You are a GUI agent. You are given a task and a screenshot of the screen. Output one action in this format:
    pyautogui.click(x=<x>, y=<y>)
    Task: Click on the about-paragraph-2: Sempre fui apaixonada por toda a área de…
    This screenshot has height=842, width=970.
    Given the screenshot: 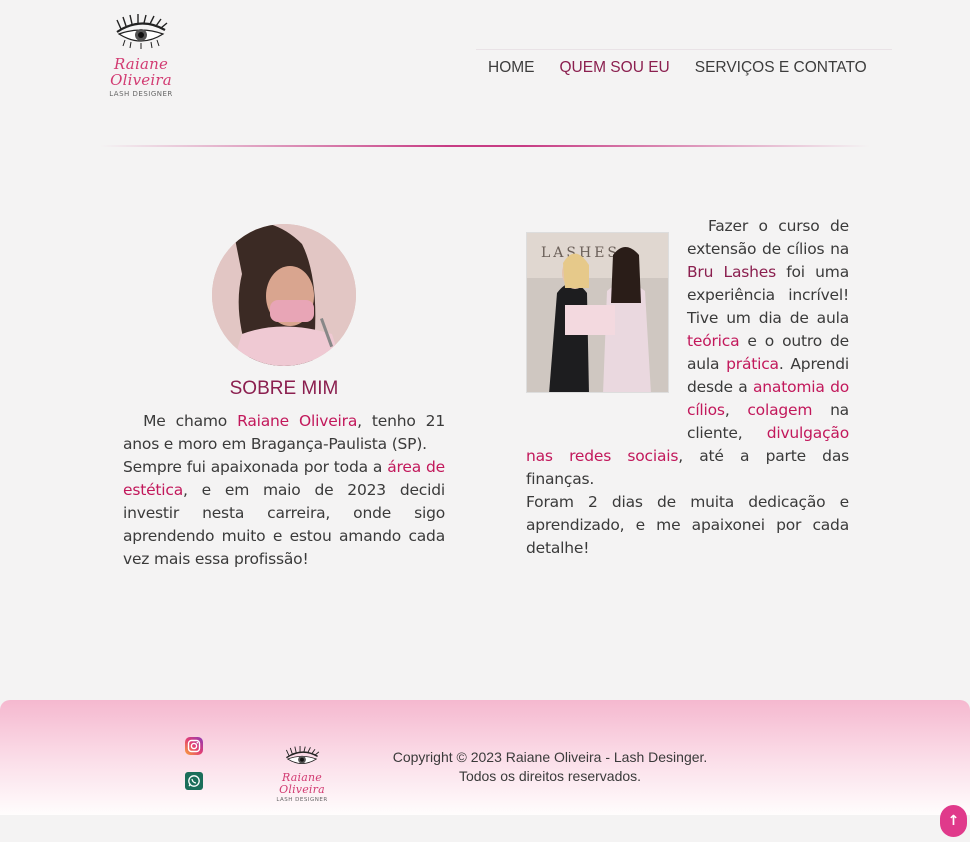 What is the action you would take?
    pyautogui.click(x=284, y=513)
    